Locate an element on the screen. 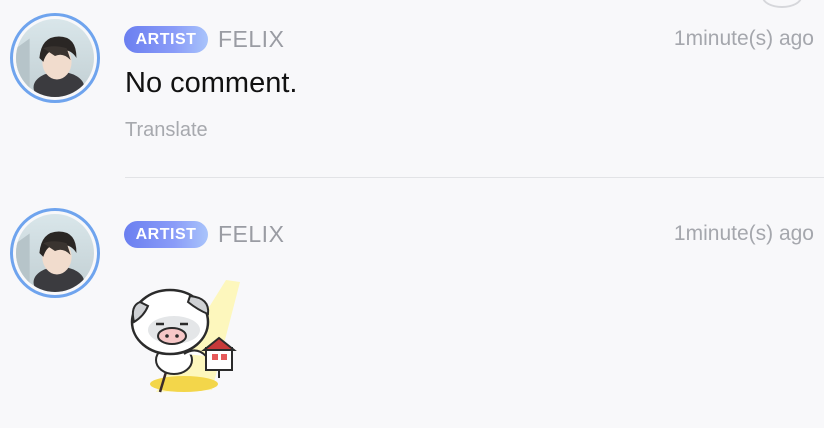 The image size is (824, 428). comment-text: No comment. is located at coordinates (211, 83).